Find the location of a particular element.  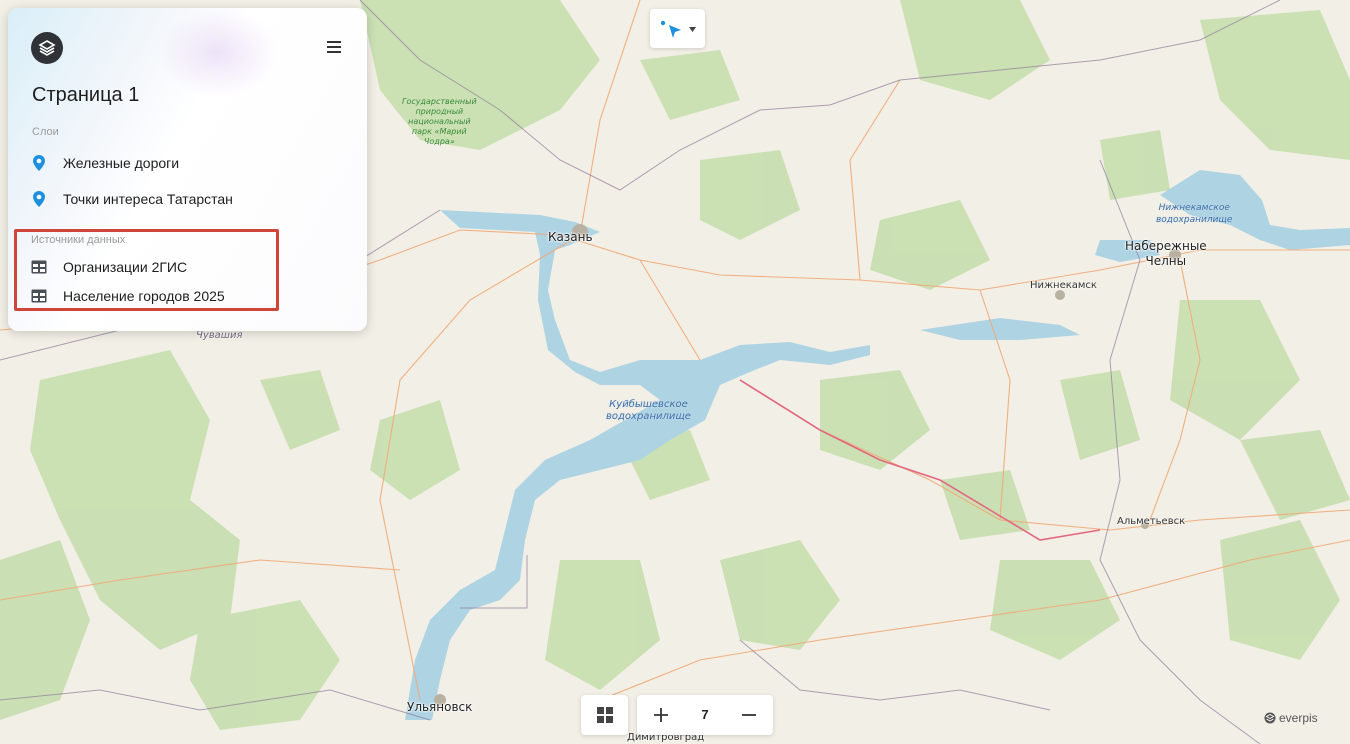

layer-item-poi-tatarstan: Точки интереса Татарстан is located at coordinates (131, 199).